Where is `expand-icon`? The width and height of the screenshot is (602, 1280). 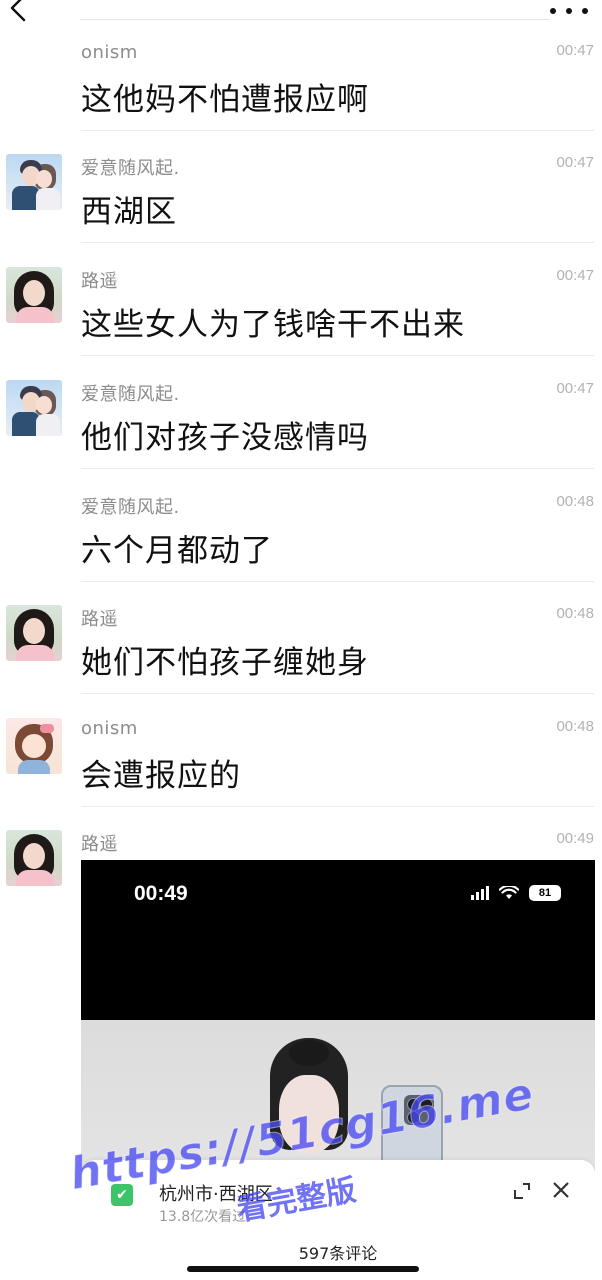
expand-icon is located at coordinates (522, 1191).